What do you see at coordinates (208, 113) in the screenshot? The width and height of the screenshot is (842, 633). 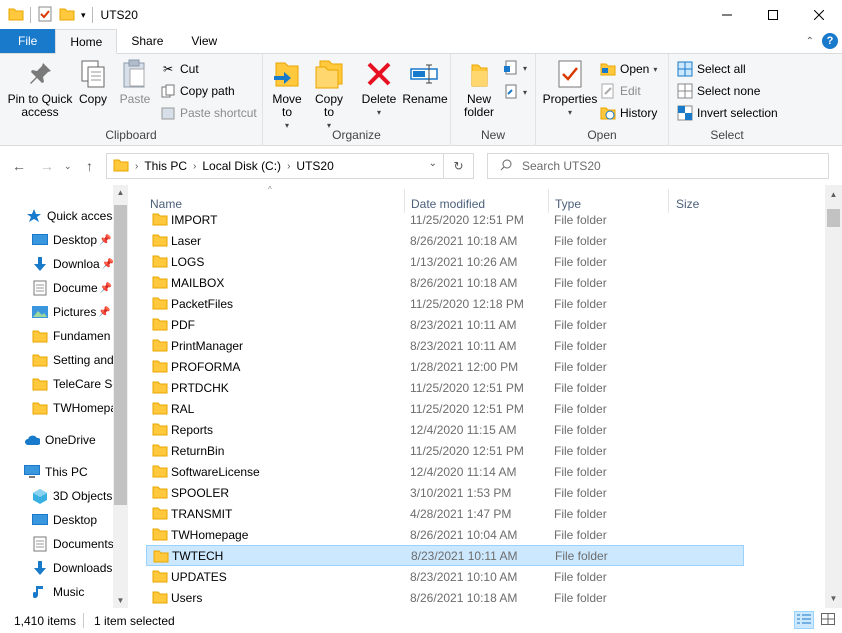 I see `paste-shortcut-button: Paste shortcut` at bounding box center [208, 113].